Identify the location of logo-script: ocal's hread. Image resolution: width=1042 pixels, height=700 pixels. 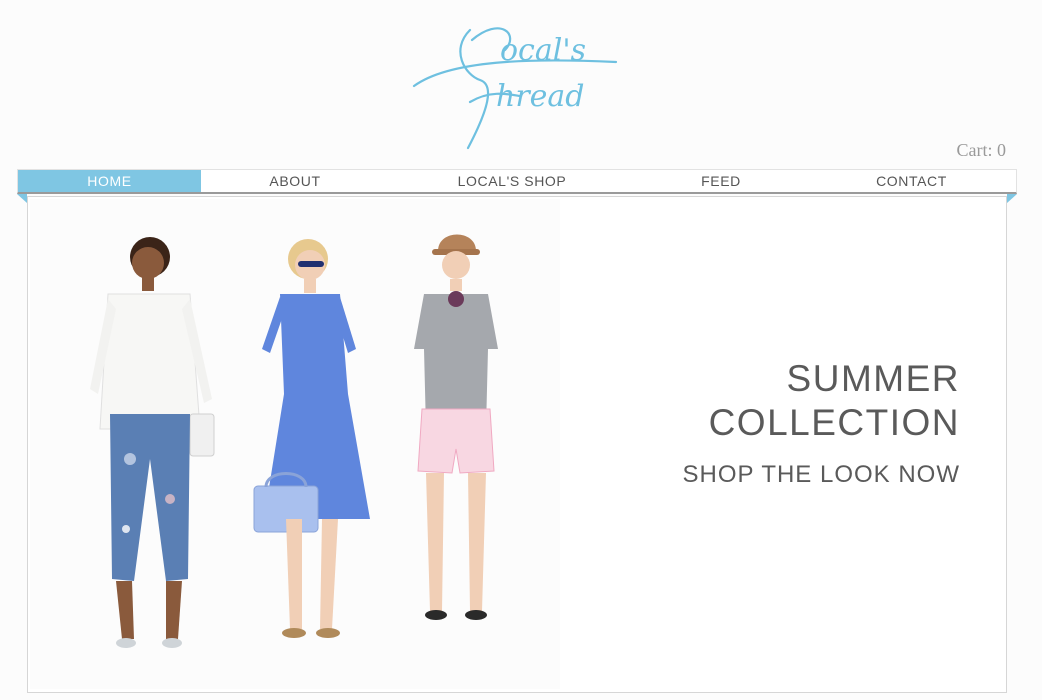
(515, 88).